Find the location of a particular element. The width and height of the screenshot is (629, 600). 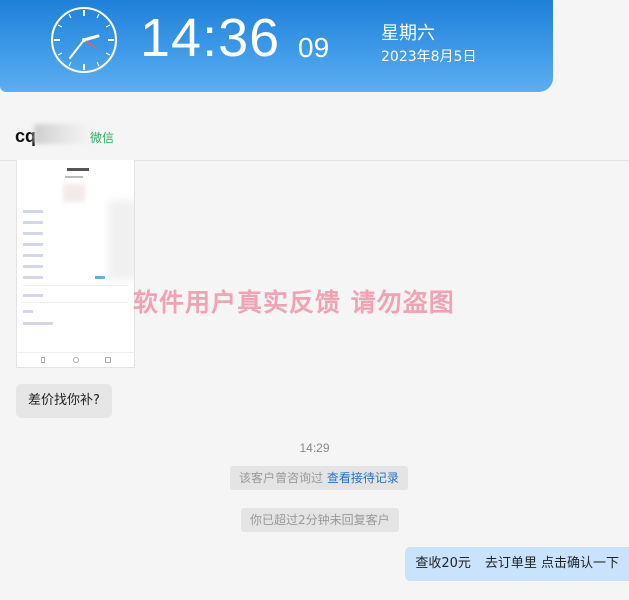

watermark-text: 软件用户真实反馈 请勿盗图 is located at coordinates (294, 302).